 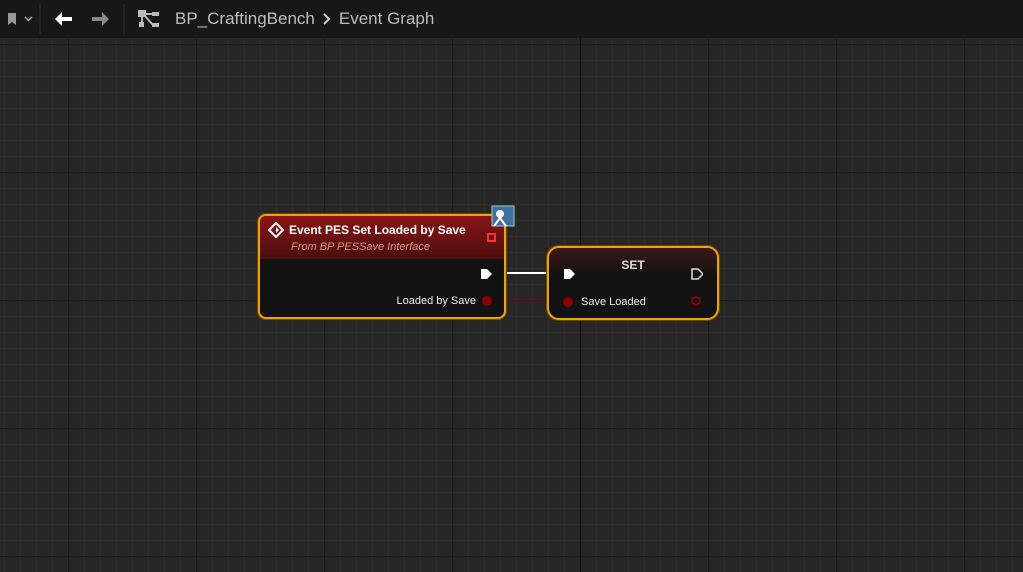 I want to click on event-node-title: Event PES Set Loaded by Save, so click(x=377, y=230).